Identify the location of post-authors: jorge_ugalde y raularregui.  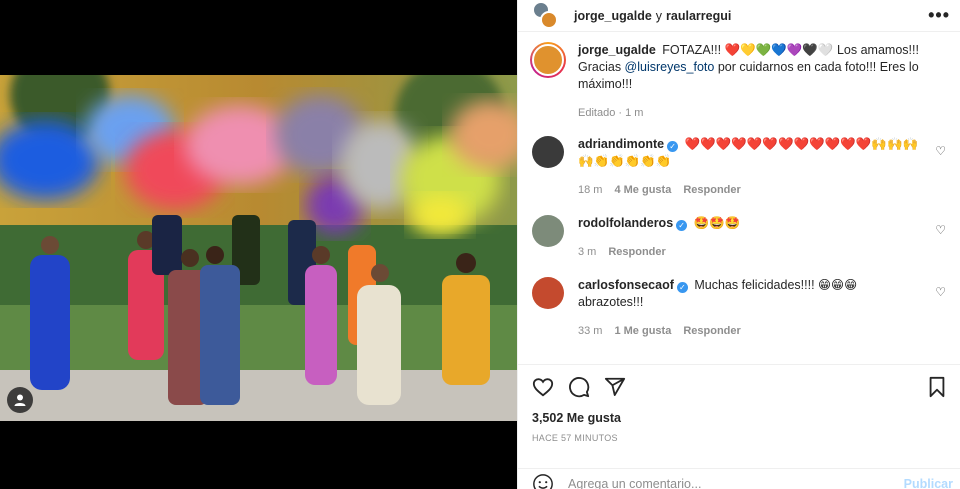
(652, 16).